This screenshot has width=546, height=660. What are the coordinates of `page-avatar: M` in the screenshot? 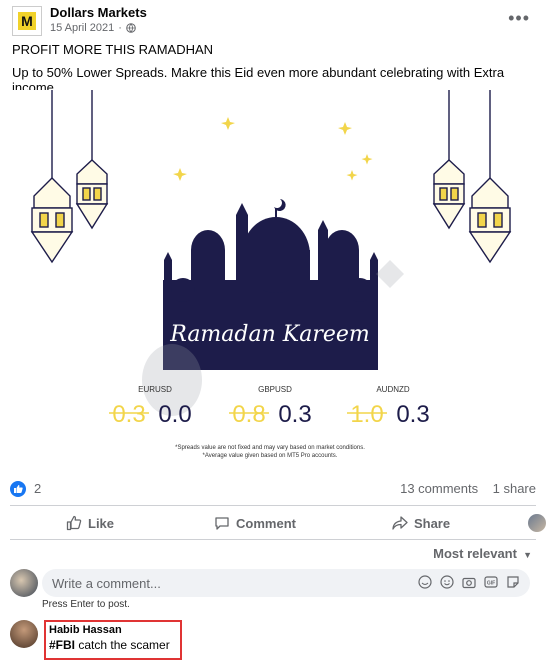 It's located at (27, 21).